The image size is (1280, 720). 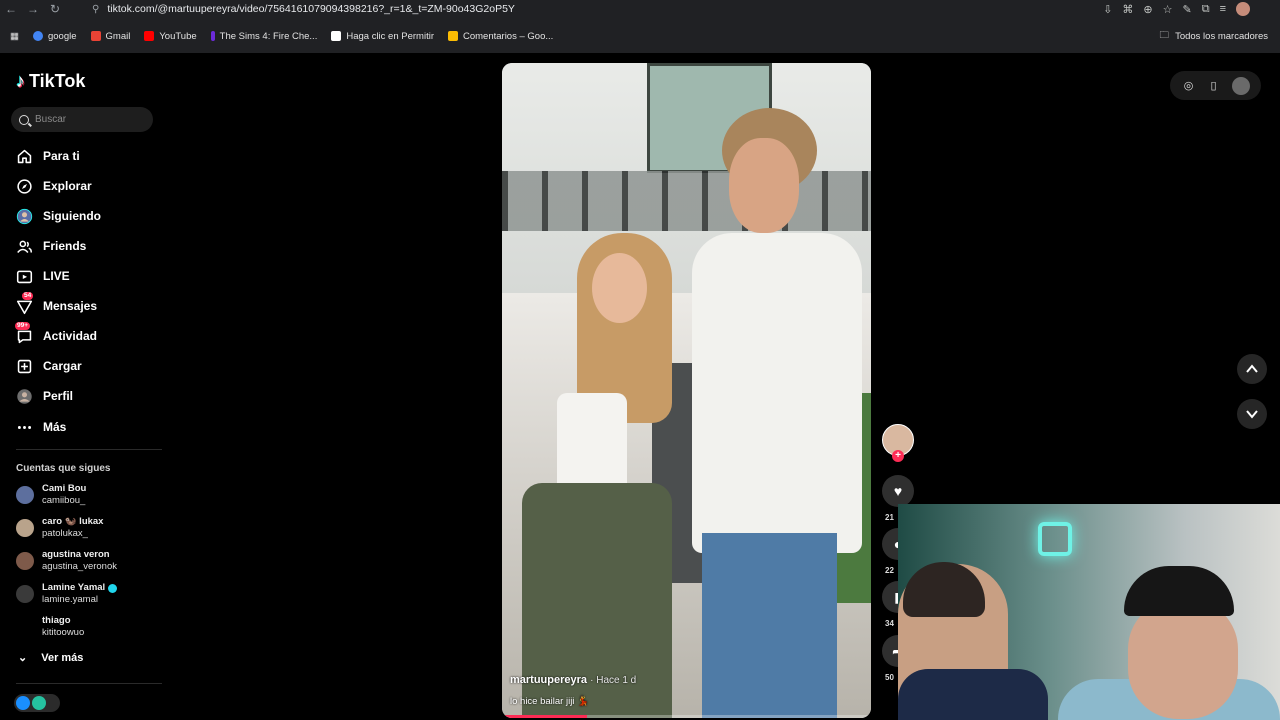 I want to click on nav-label: Friends, so click(x=65, y=246).